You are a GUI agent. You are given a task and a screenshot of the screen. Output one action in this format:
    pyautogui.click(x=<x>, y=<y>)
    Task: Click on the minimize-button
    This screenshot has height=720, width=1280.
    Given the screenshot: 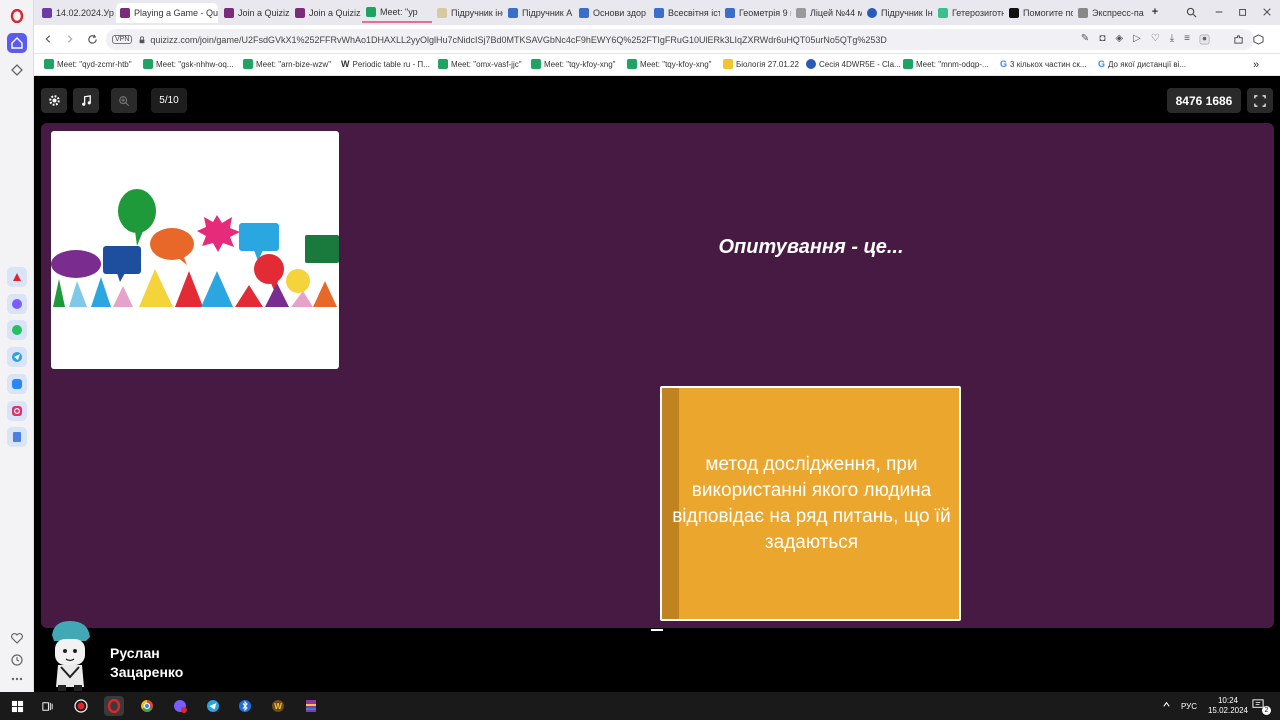 What is the action you would take?
    pyautogui.click(x=1219, y=12)
    